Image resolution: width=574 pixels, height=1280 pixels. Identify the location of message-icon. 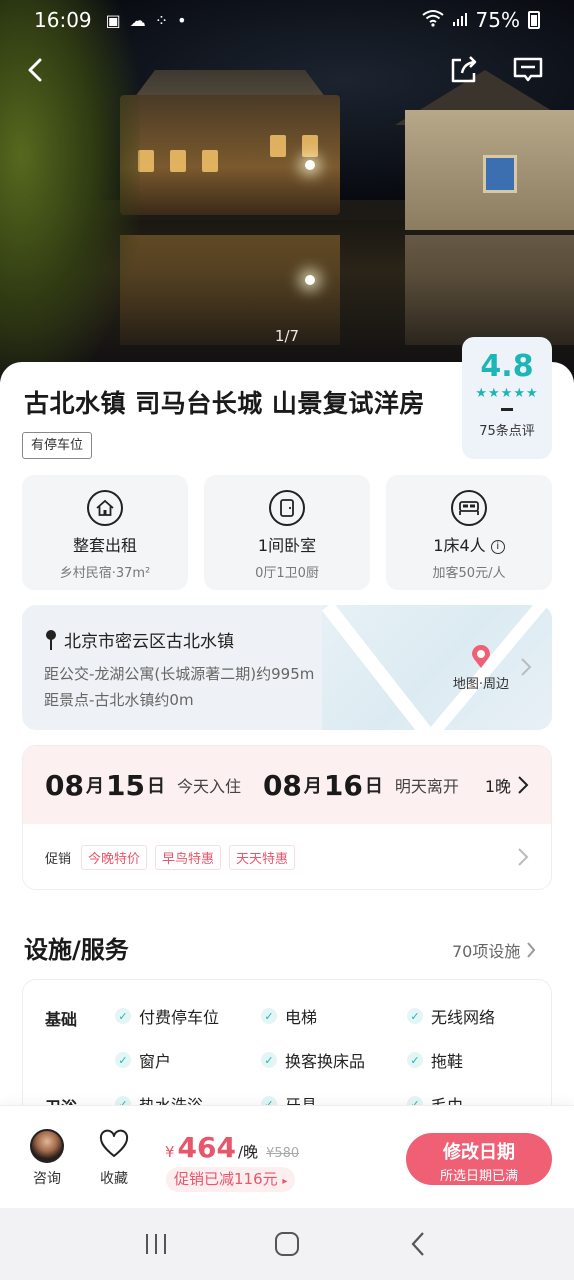
(528, 69).